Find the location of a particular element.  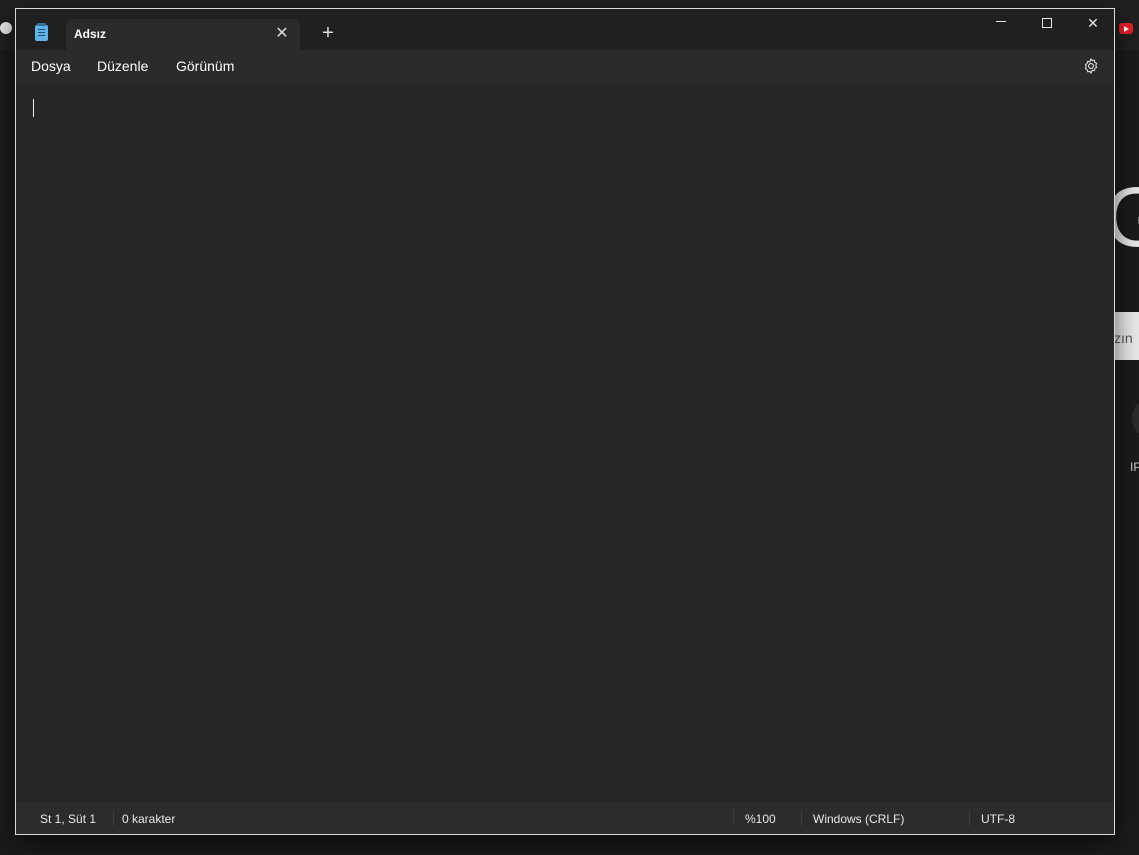

cursor-position: St 1, Süt 1 is located at coordinates (68, 819).